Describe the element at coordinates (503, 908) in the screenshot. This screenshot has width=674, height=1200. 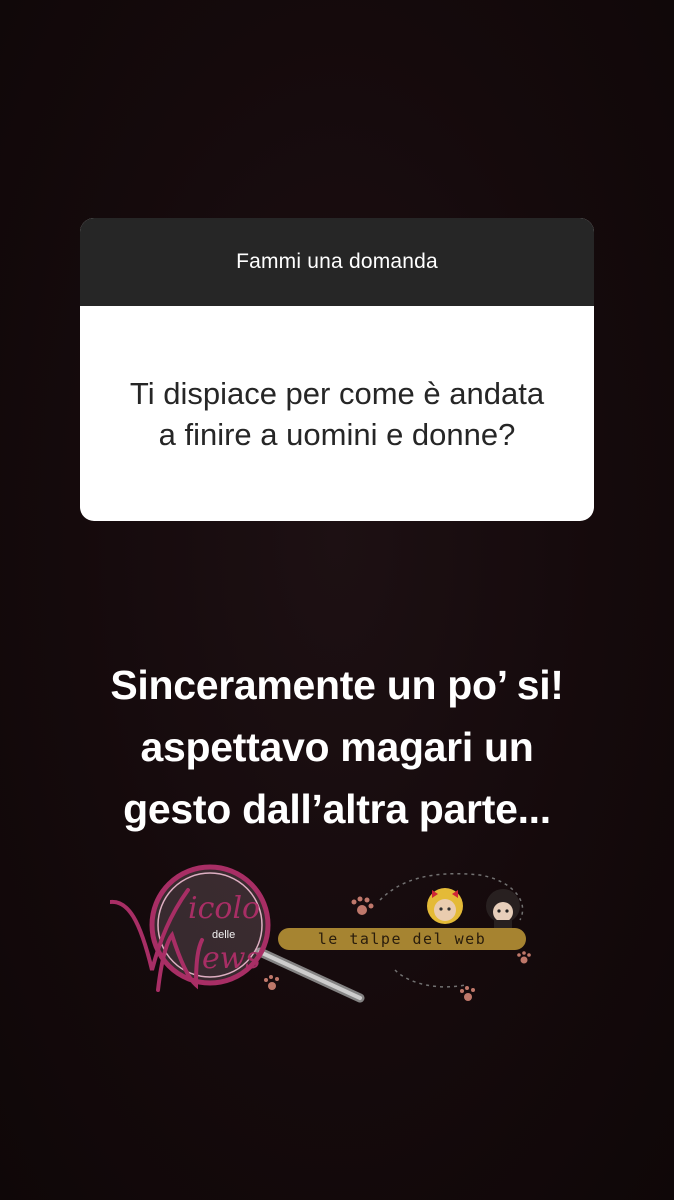
I see `cartoon-dark-hair-girl-icon` at that location.